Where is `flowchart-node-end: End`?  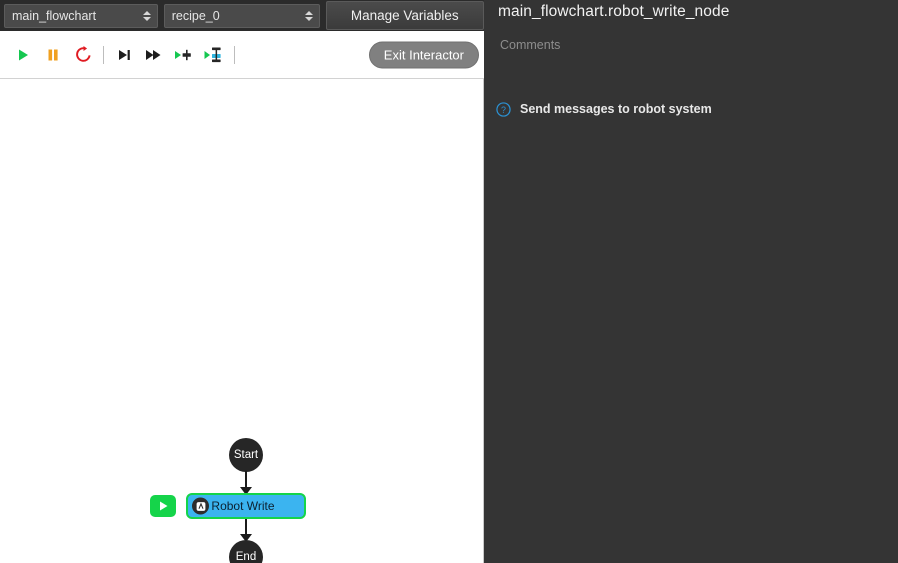 flowchart-node-end: End is located at coordinates (246, 551).